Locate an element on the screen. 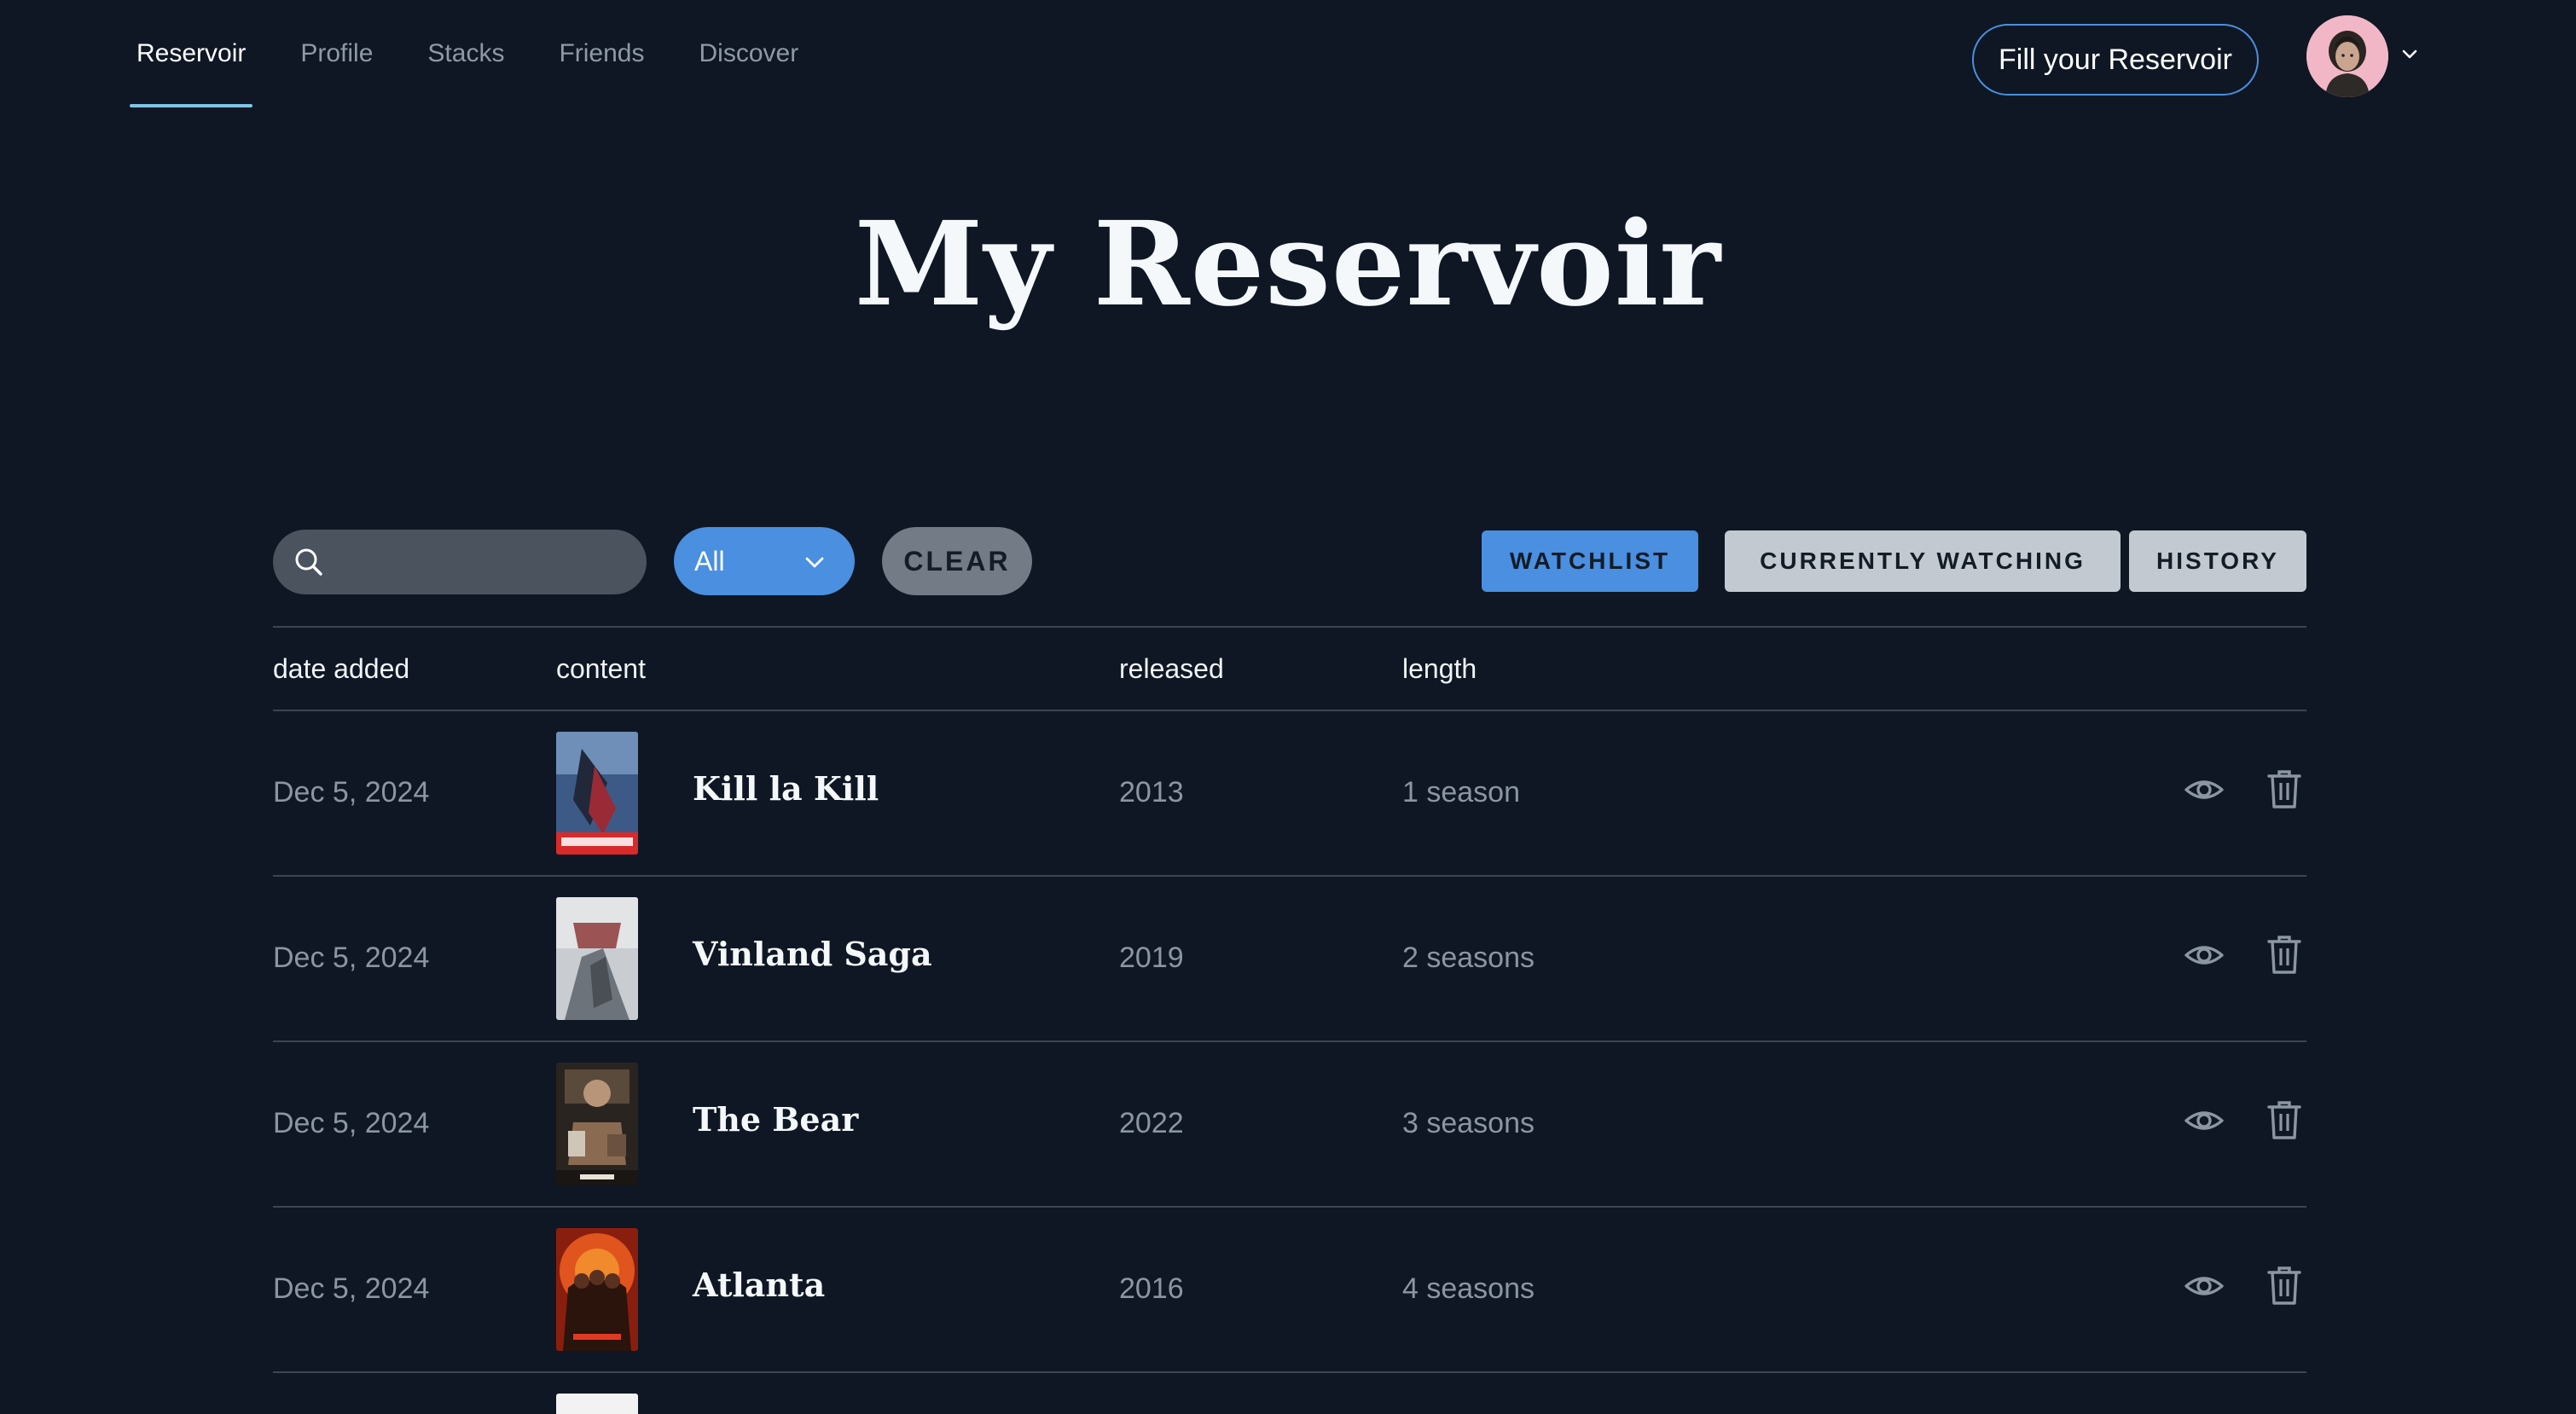 This screenshot has width=2576, height=1414. content-length: 1 season is located at coordinates (1461, 792).